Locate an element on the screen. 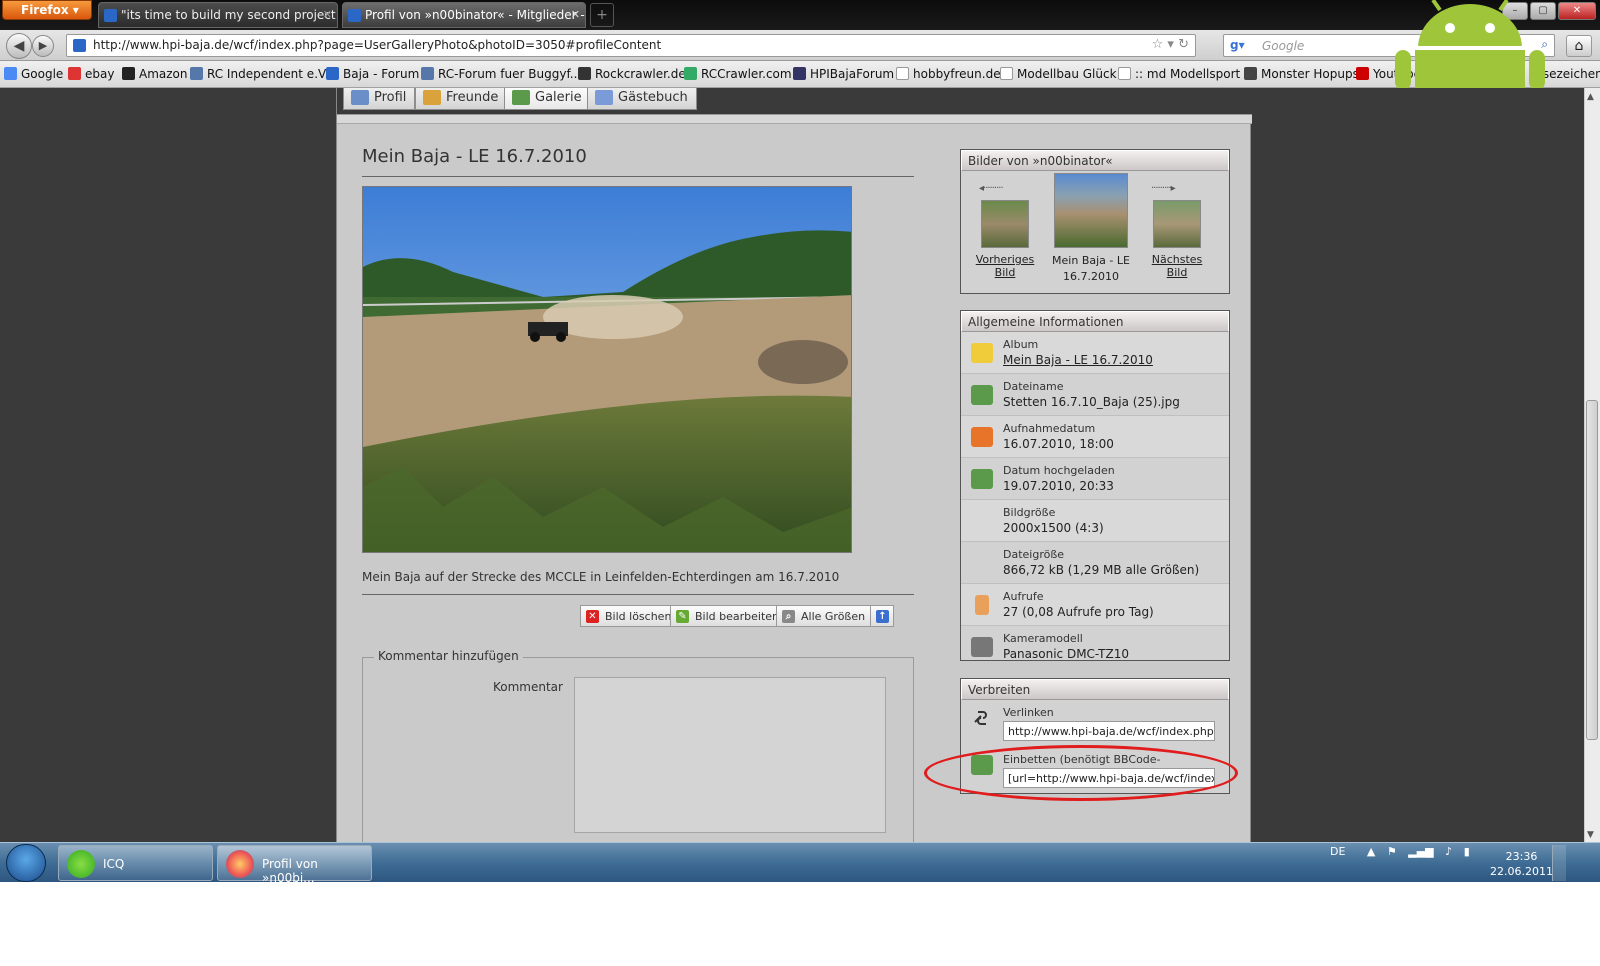 This screenshot has height=966, width=1600. forward-button: ▶ is located at coordinates (43, 46).